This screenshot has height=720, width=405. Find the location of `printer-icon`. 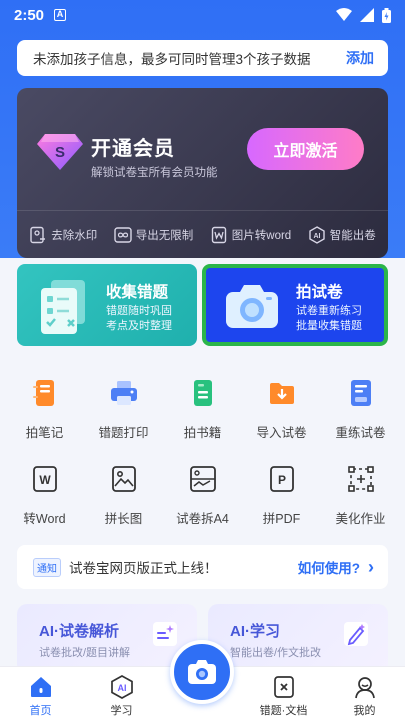

printer-icon is located at coordinates (123, 393).